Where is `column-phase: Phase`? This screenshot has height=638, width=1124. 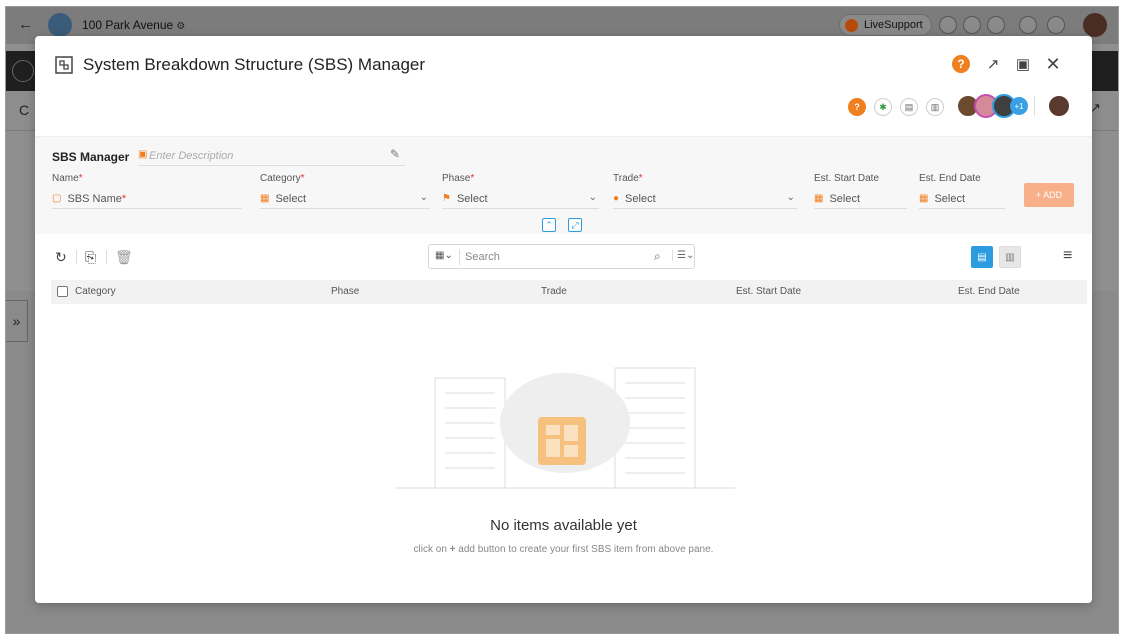 column-phase: Phase is located at coordinates (345, 291).